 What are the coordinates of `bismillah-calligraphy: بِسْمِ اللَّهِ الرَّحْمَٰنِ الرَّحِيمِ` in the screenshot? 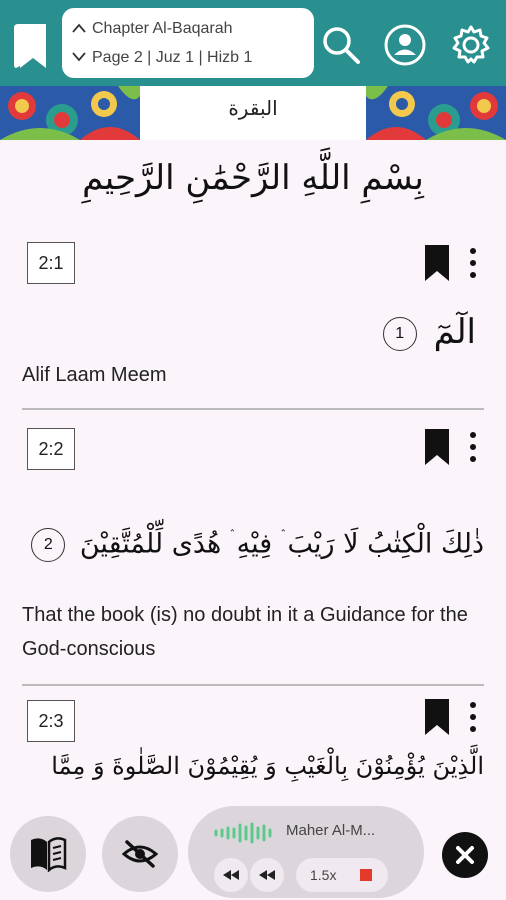 It's located at (253, 178).